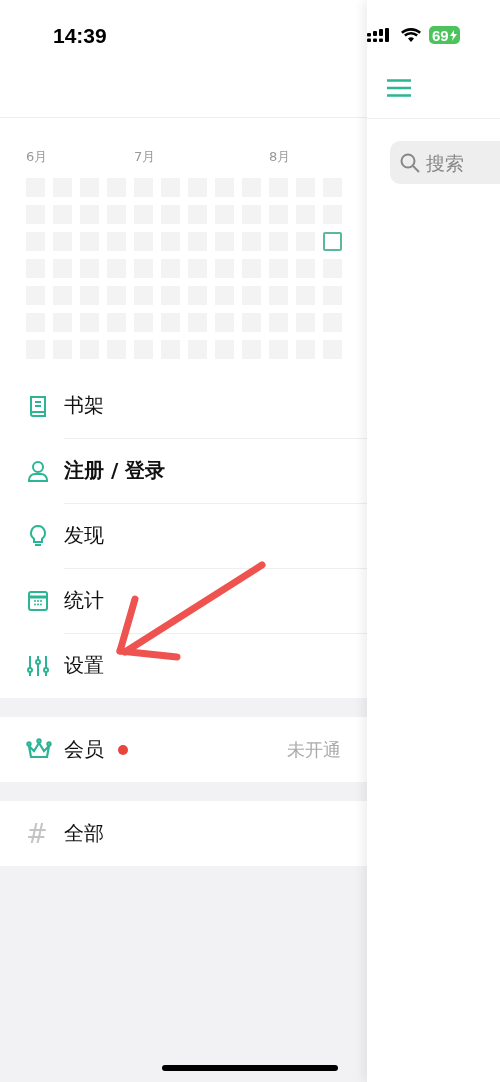 This screenshot has width=500, height=1082. I want to click on menu-label: 统计, so click(84, 600).